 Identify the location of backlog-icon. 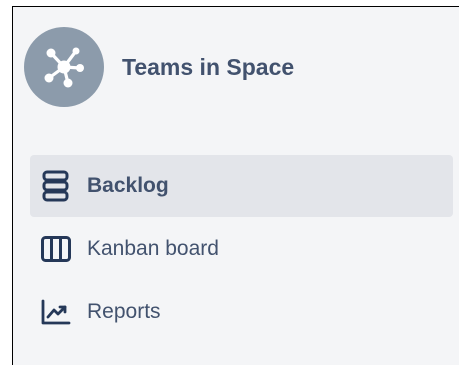
(56, 186).